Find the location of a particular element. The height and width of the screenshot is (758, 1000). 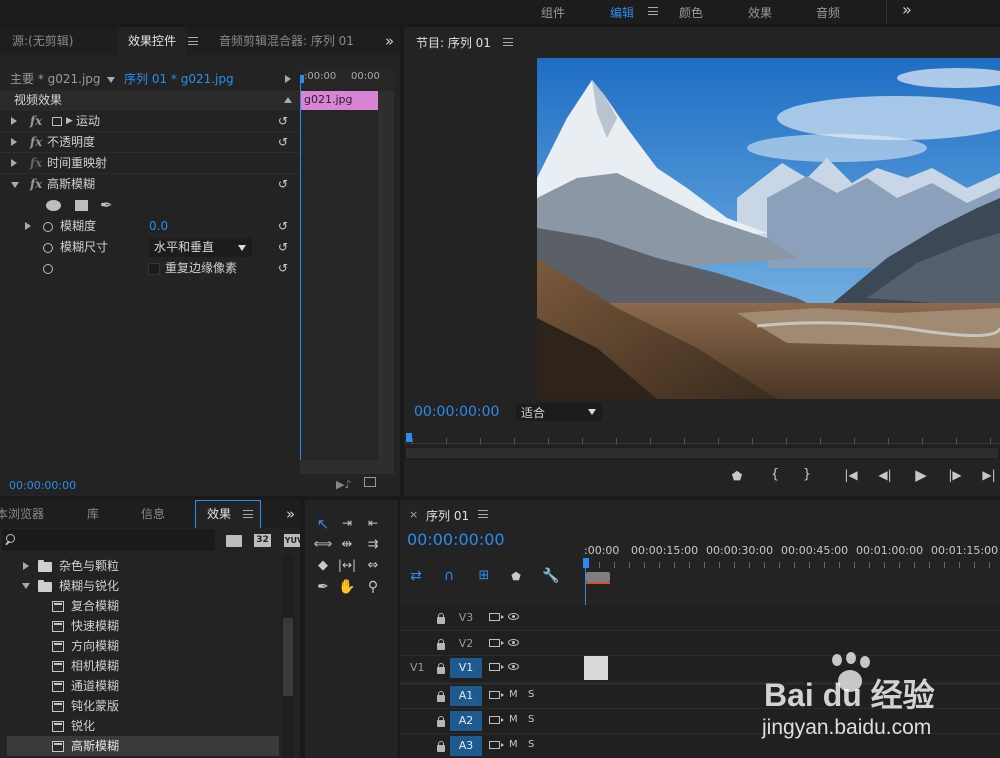

master-dropdown-icon is located at coordinates (111, 80).